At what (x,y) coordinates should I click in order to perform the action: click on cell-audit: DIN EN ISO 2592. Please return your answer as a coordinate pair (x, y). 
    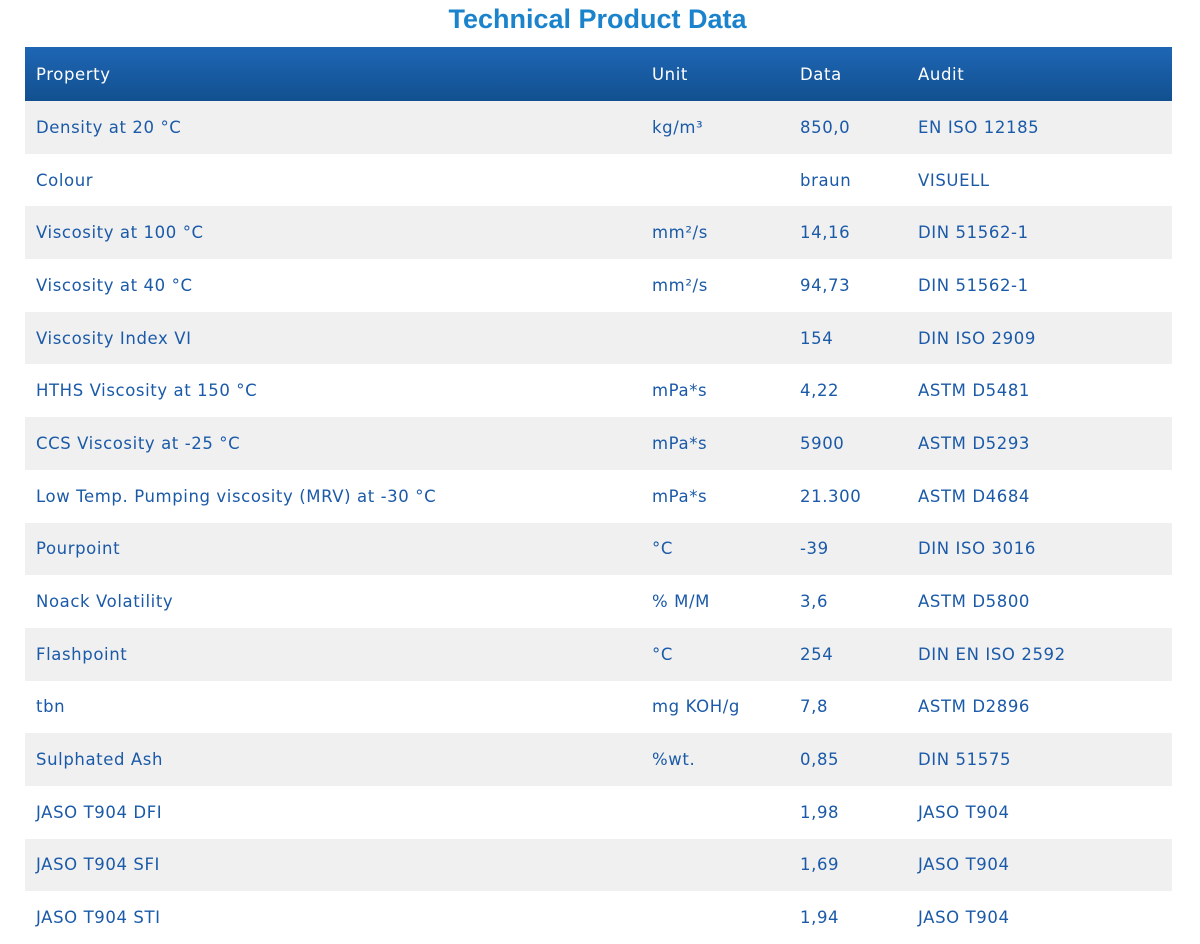
    Looking at the image, I should click on (992, 654).